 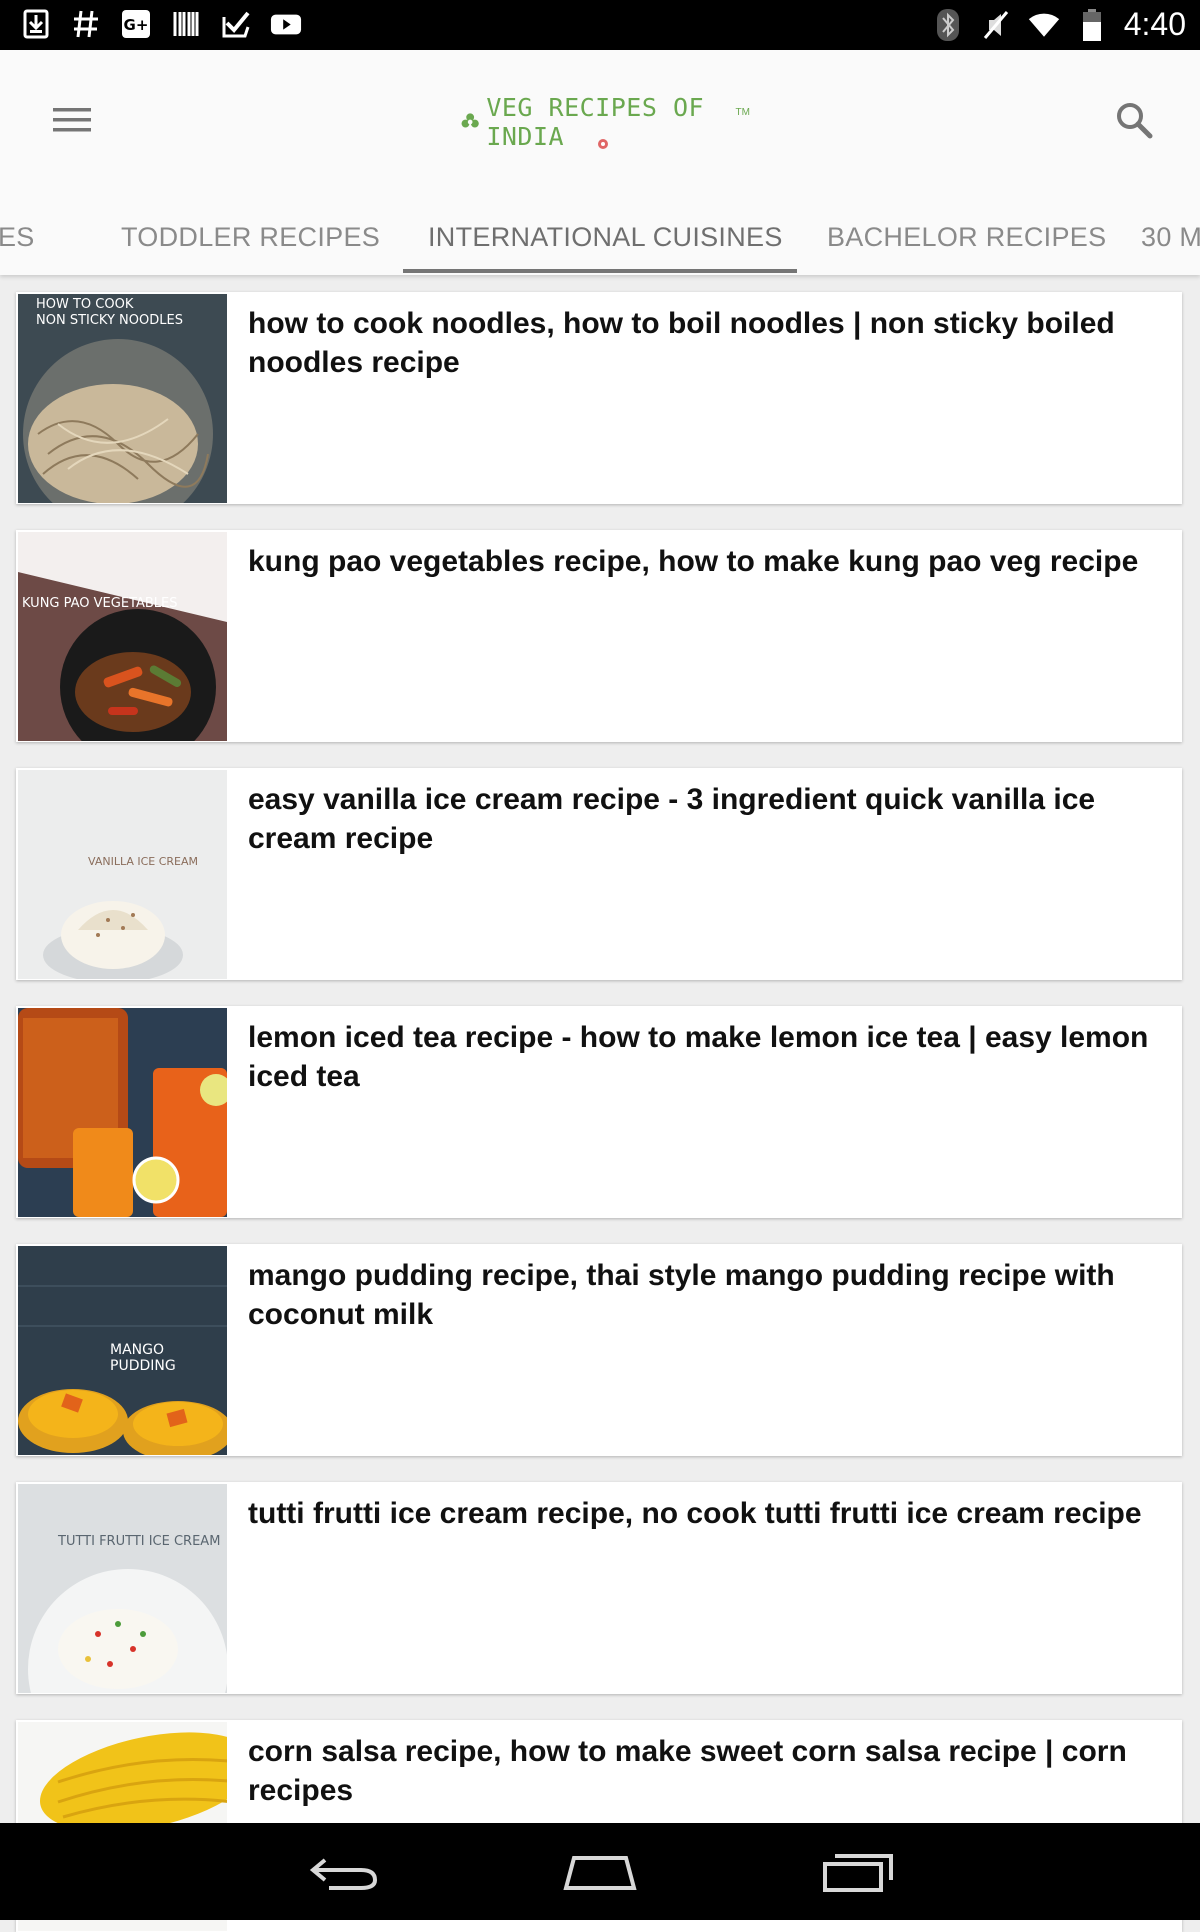 I want to click on recipe-thumbnail: VANILLA ICE CREAM, so click(x=122, y=874).